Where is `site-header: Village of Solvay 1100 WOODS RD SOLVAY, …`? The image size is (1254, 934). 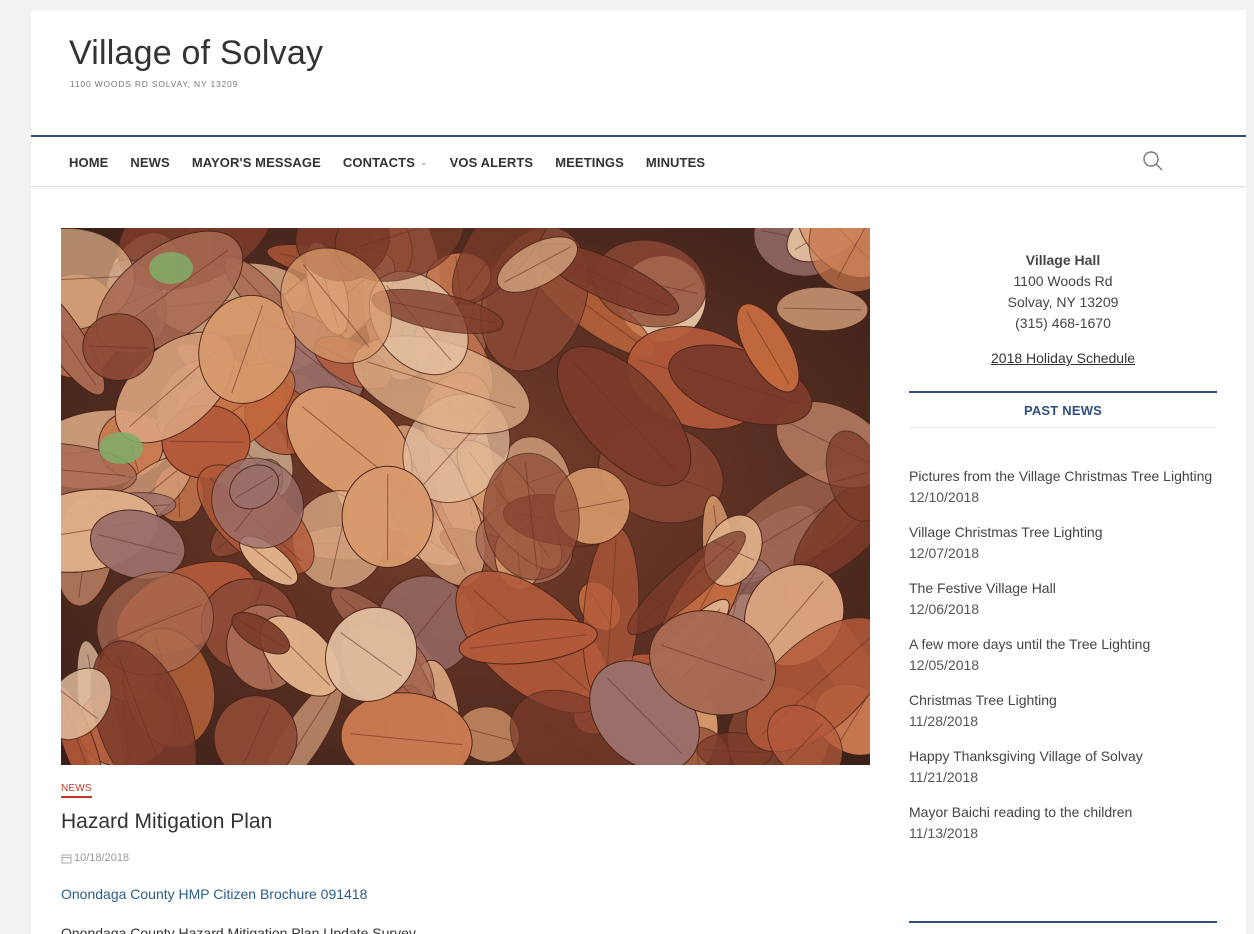
site-header: Village of Solvay 1100 WOODS RD SOLVAY, … is located at coordinates (638, 73).